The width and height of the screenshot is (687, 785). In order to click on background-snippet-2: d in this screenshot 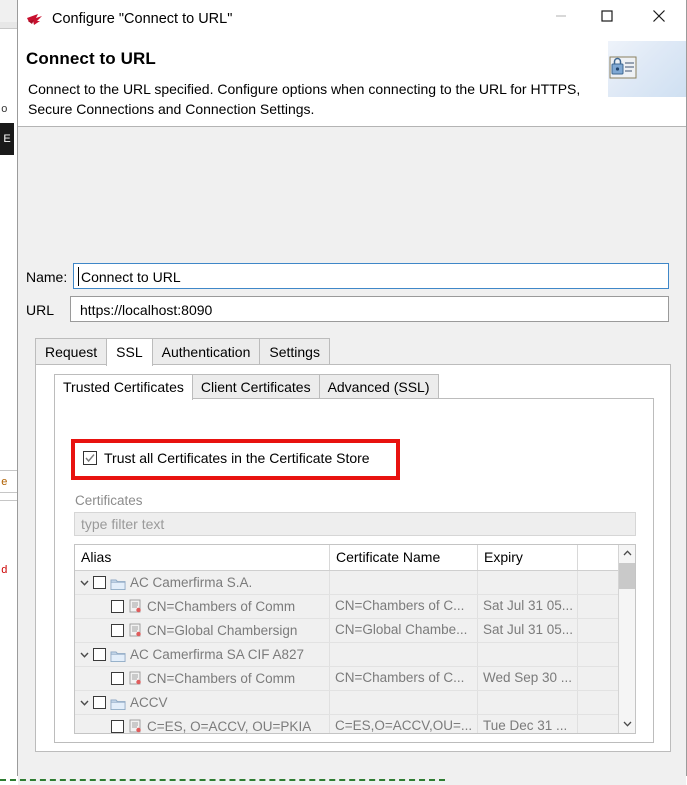, I will do `click(4, 571)`.